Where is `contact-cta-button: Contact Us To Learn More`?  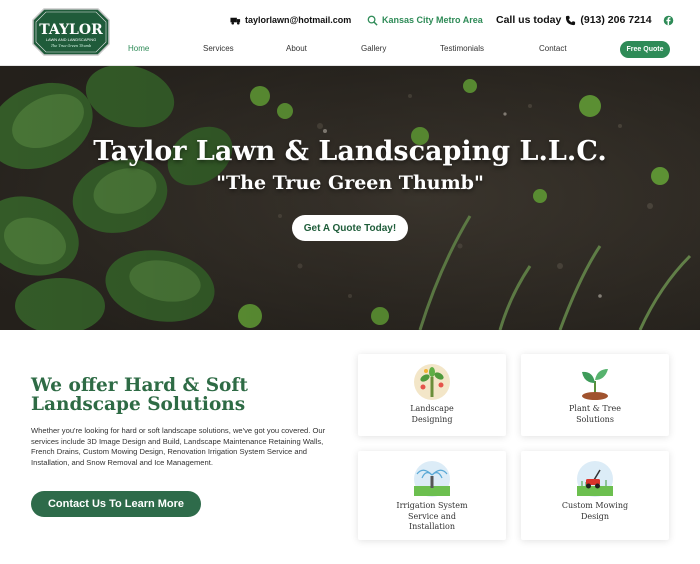 contact-cta-button: Contact Us To Learn More is located at coordinates (116, 504).